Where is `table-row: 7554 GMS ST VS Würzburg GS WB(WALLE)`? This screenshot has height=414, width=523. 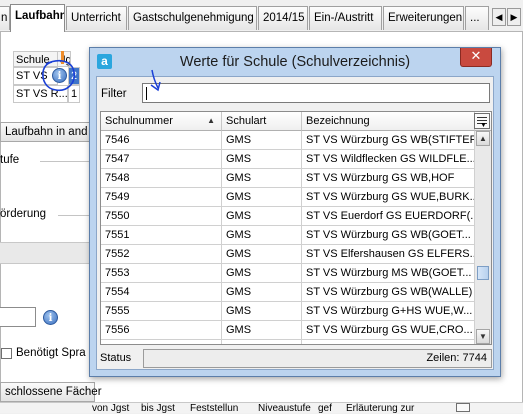
table-row: 7554 GMS ST VS Würzburg GS WB(WALLE) is located at coordinates (288, 292).